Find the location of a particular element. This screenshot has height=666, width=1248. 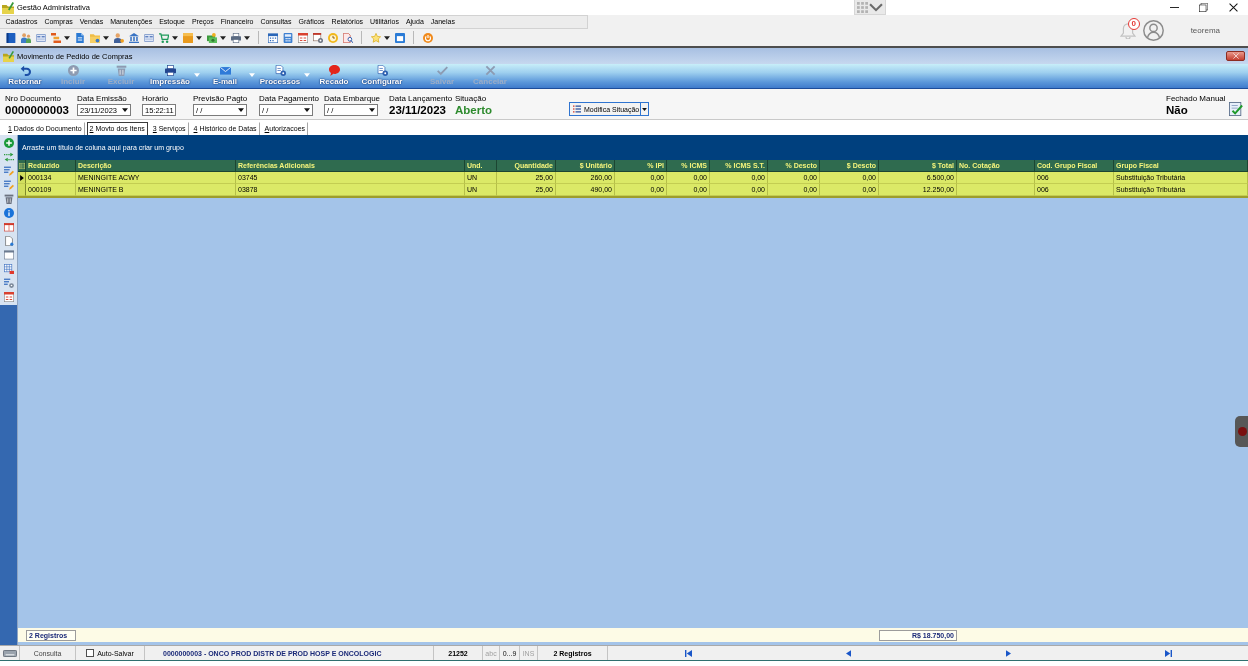

bank-icon is located at coordinates (133, 37).